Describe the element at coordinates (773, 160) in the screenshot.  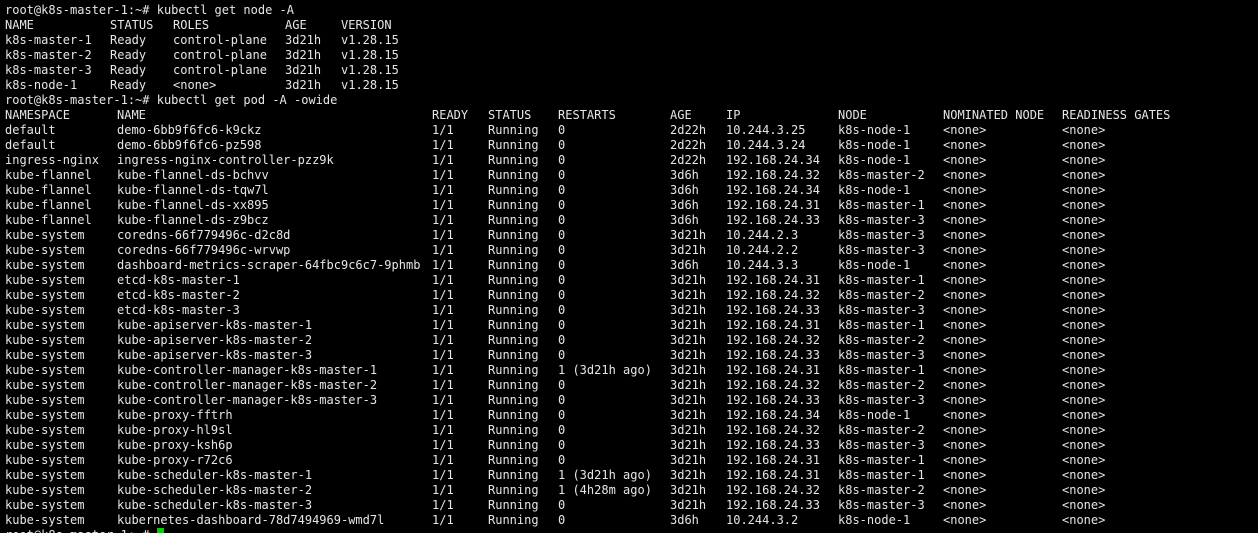
I see `pod-ip: 192.168.24.34` at that location.